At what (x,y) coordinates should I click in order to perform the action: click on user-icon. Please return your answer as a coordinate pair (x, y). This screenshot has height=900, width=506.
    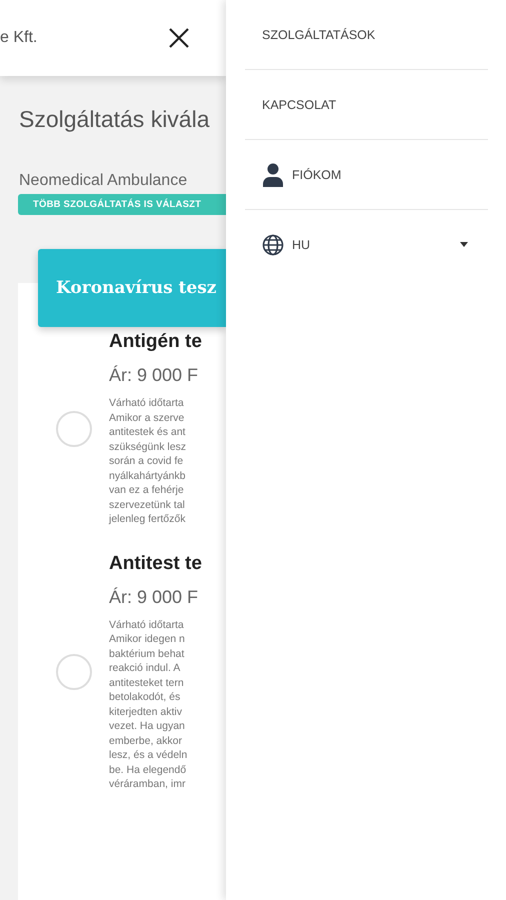
    Looking at the image, I should click on (273, 174).